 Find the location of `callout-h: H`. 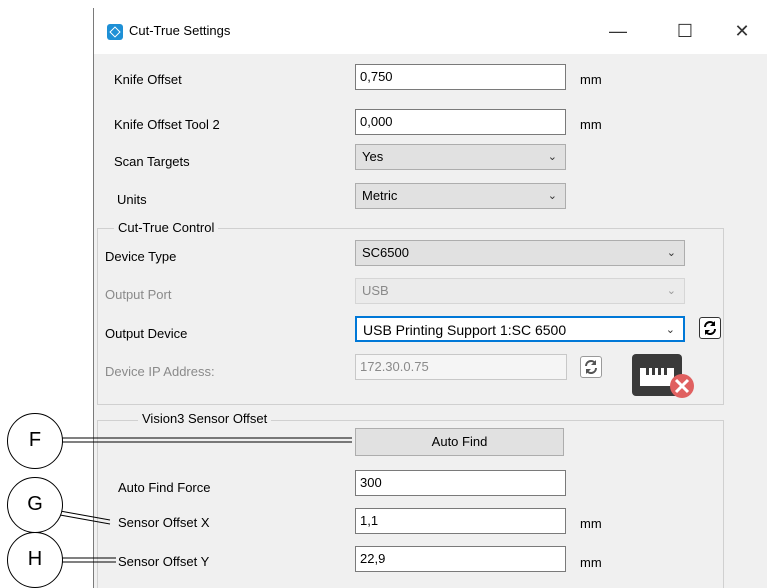

callout-h: H is located at coordinates (35, 560).